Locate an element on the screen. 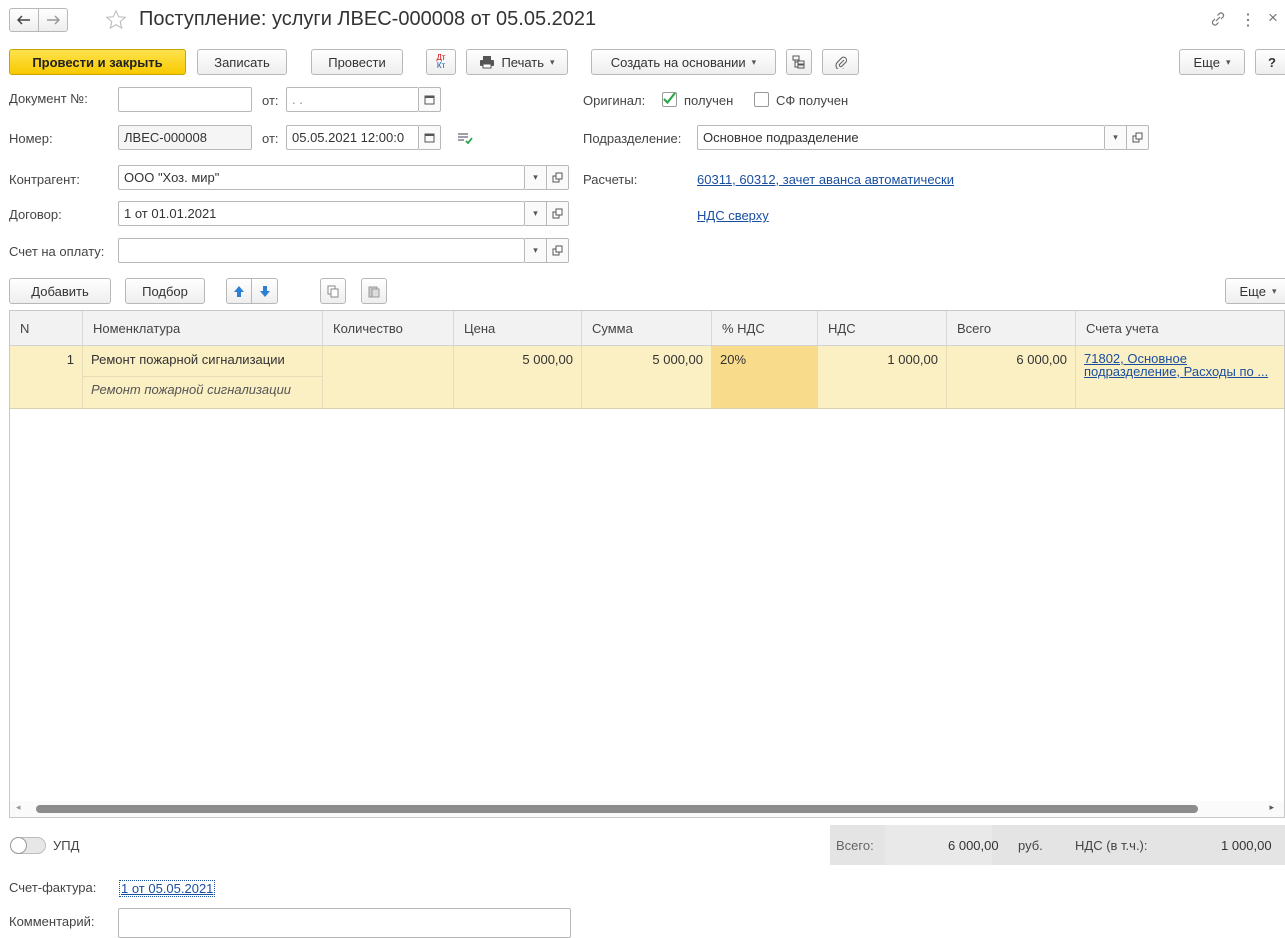  paperclip-icon is located at coordinates (840, 62).